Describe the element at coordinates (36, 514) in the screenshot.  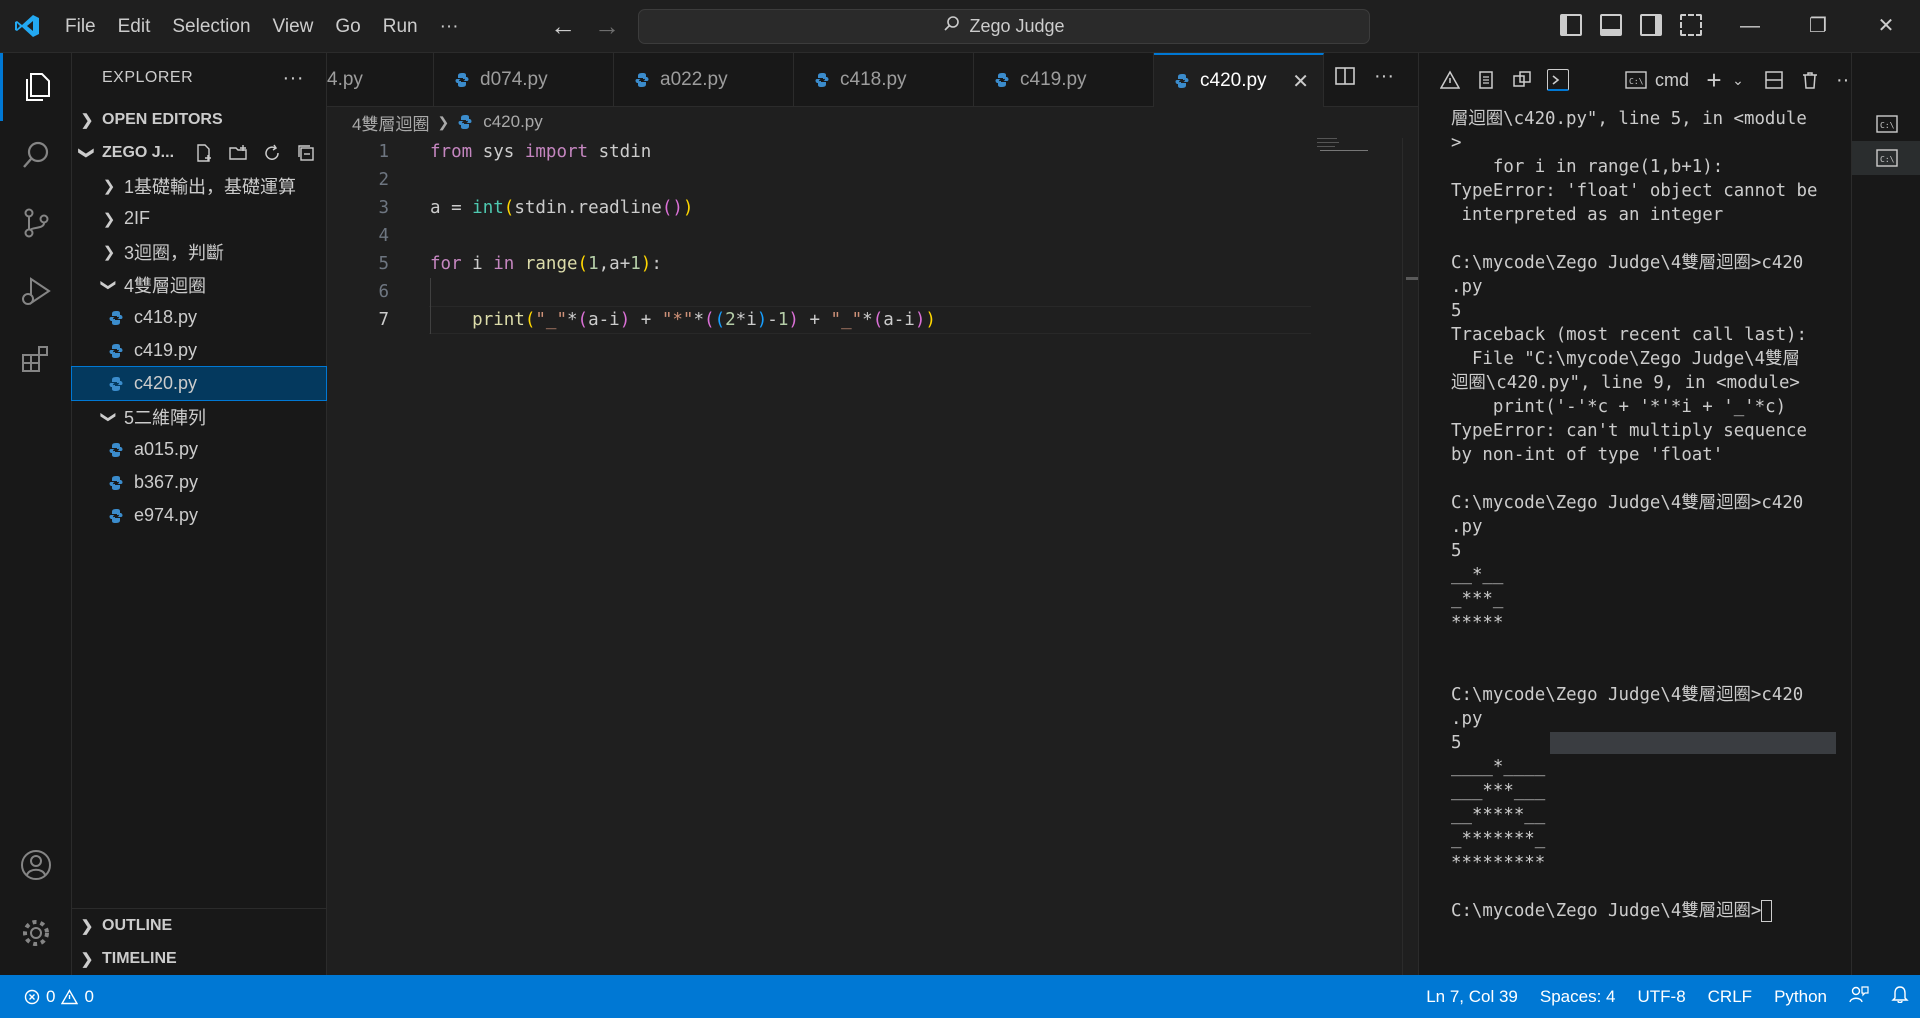
I see `activity-bar` at that location.